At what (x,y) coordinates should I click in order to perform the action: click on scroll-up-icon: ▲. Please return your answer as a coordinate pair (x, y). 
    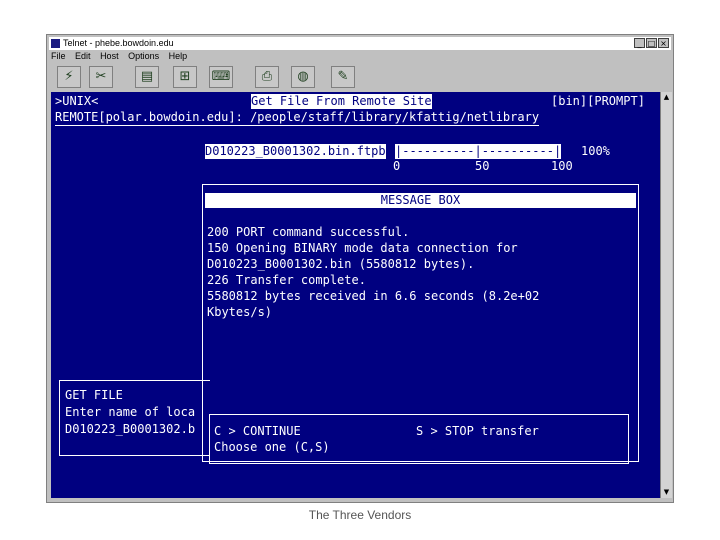
    Looking at the image, I should click on (666, 97).